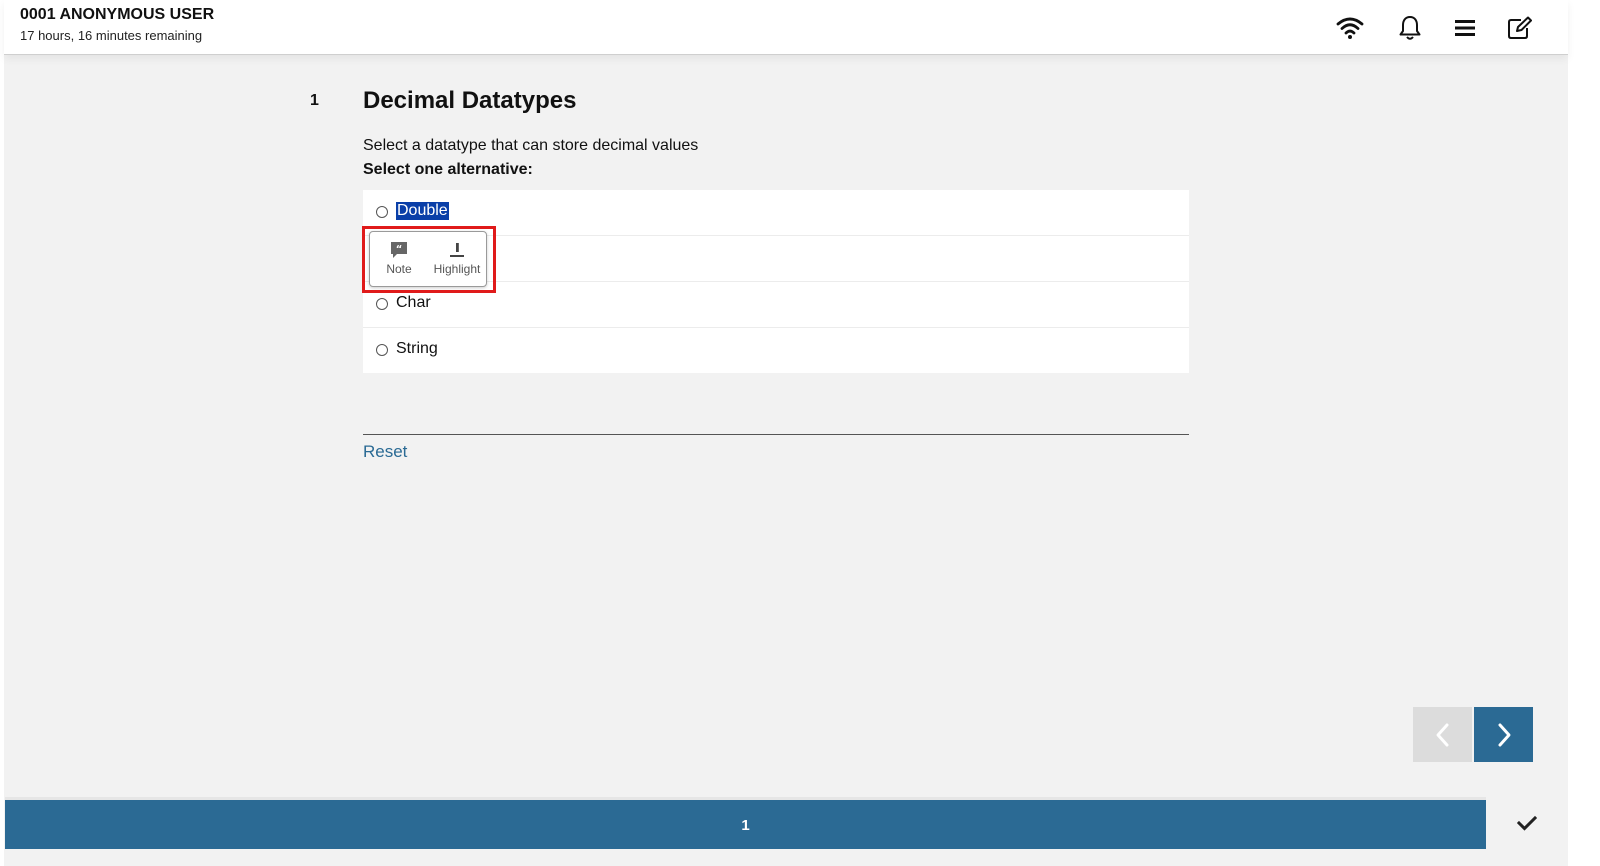 The width and height of the screenshot is (1600, 866). I want to click on bell-icon, so click(1410, 28).